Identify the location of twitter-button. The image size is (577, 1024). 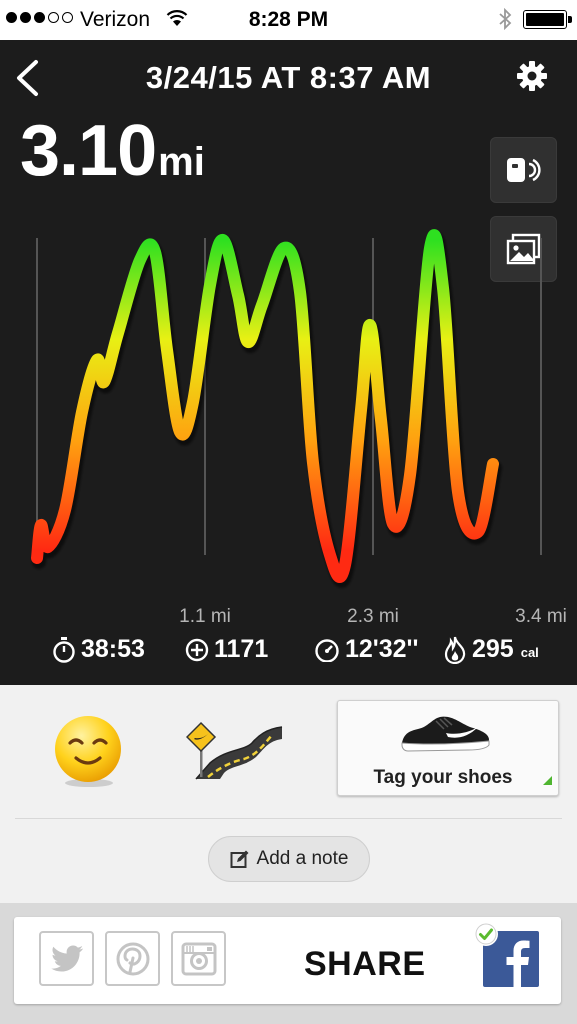
(66, 958).